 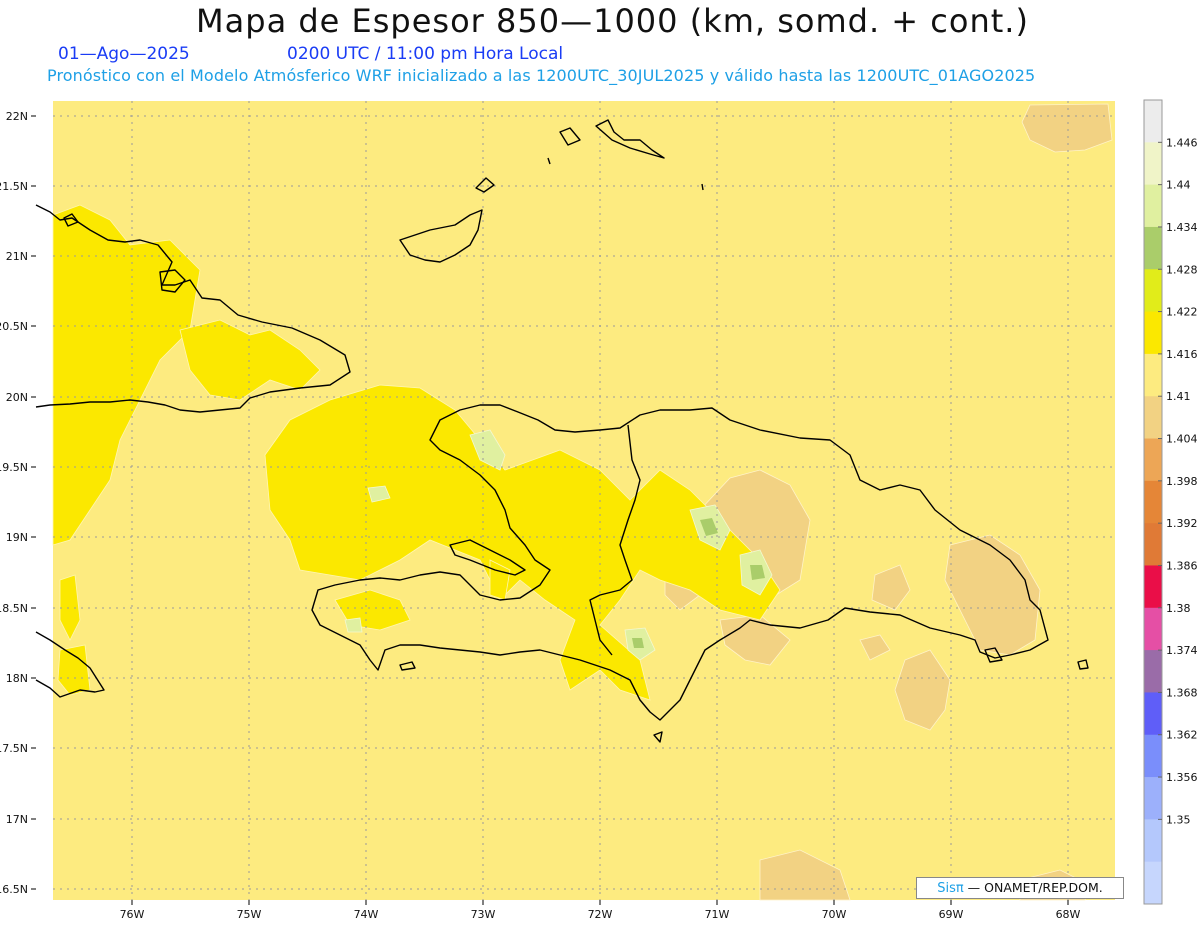 I want to click on lat-label: 16.5N, so click(x=14, y=889).